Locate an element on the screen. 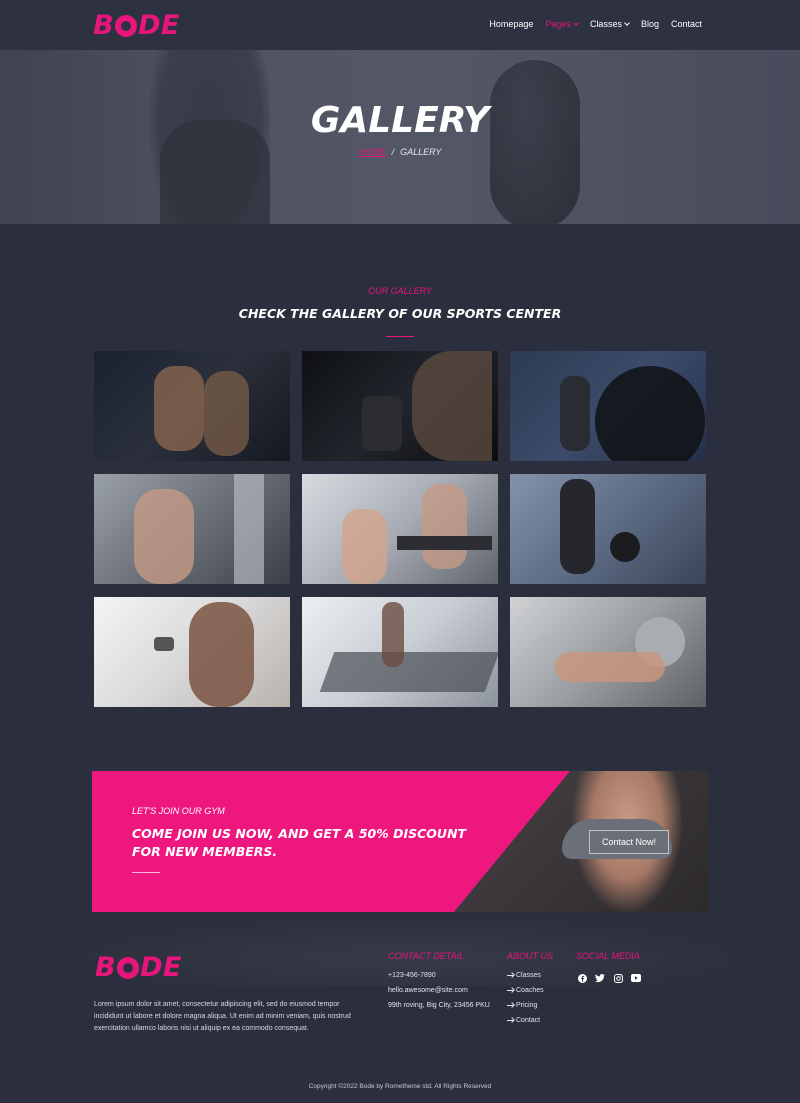 This screenshot has width=800, height=1103. social-links is located at coordinates (609, 978).